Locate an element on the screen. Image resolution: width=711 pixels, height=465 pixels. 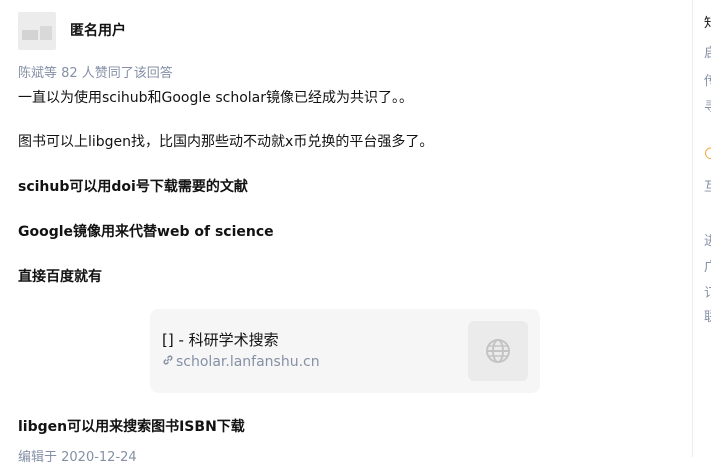
link-card: [] - 科研学术搜索 scholar.lanfanshu.cn is located at coordinates (345, 351).